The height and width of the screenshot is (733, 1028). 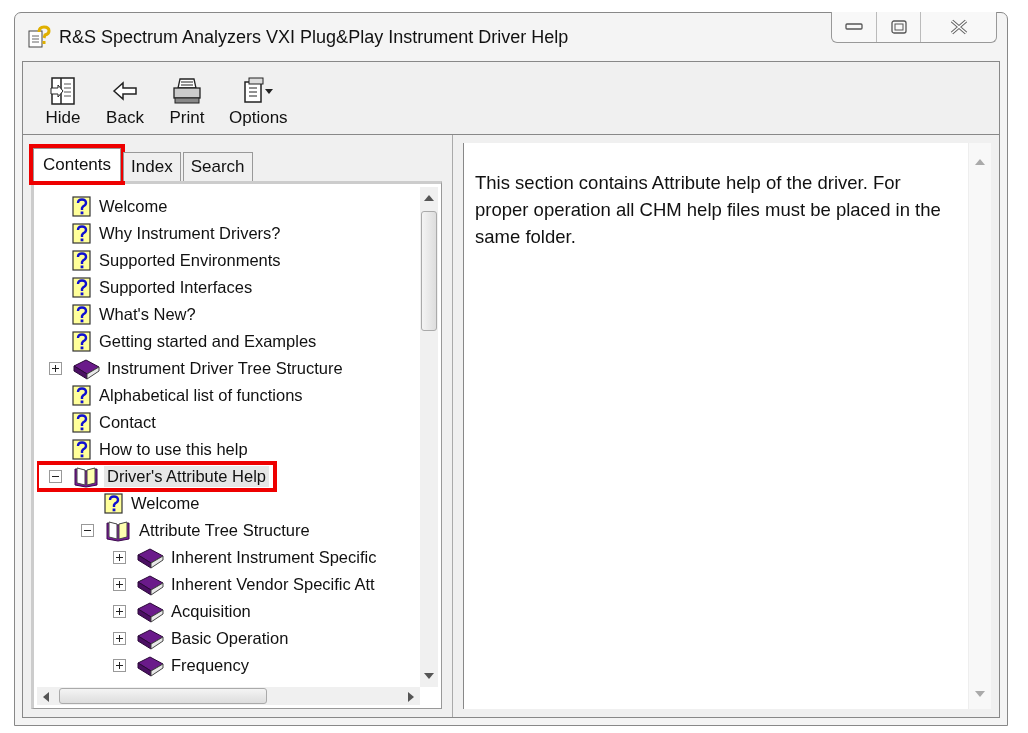 I want to click on hide-pane-icon, so click(x=63, y=91).